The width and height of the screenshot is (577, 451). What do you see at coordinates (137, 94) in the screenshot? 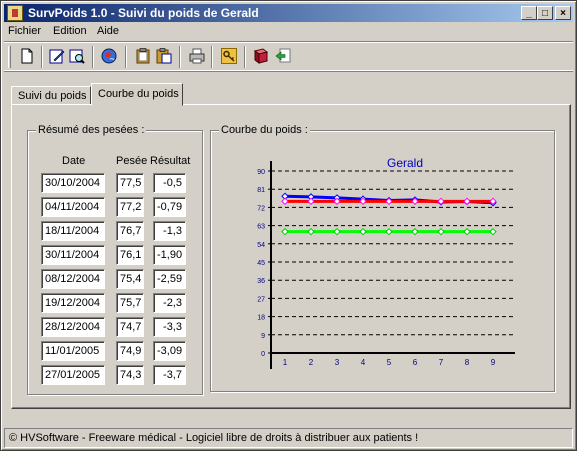
I see `tab-courbe-du-poids: Courbe du poids` at bounding box center [137, 94].